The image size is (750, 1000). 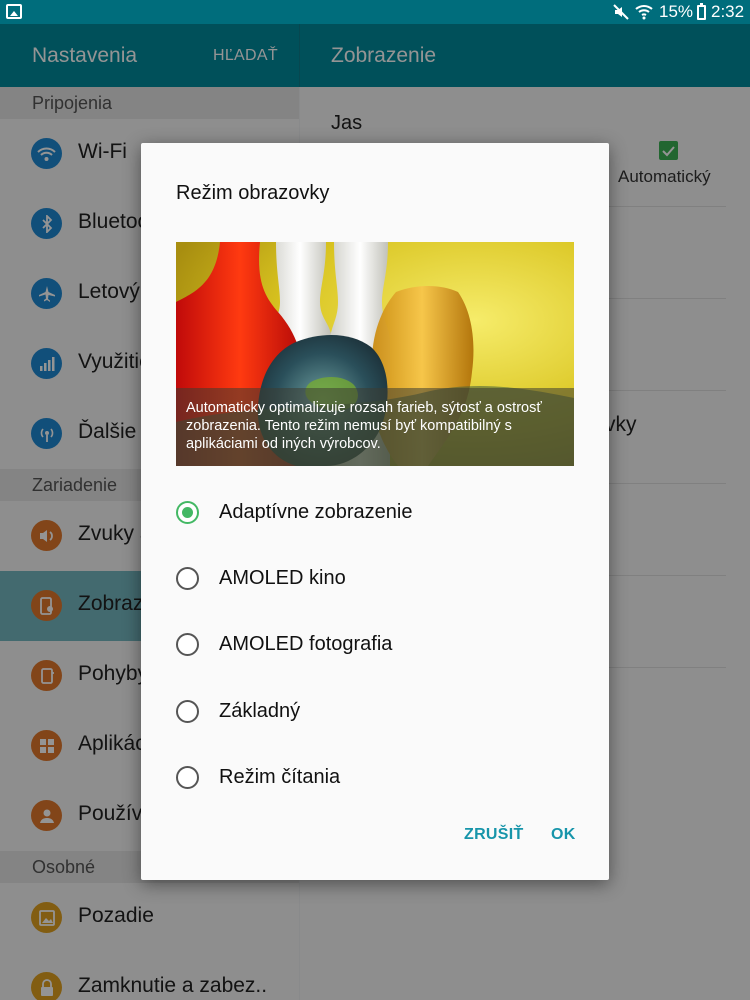 I want to click on option-label: Režim čítania, so click(x=280, y=777).